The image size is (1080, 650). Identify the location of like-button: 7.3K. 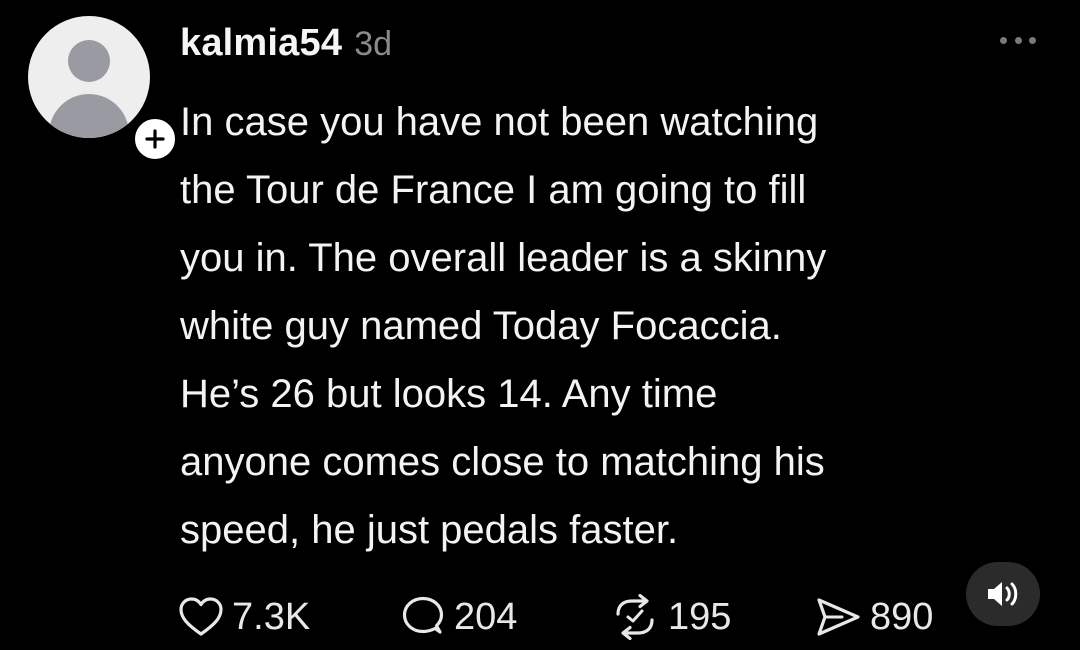
(244, 617).